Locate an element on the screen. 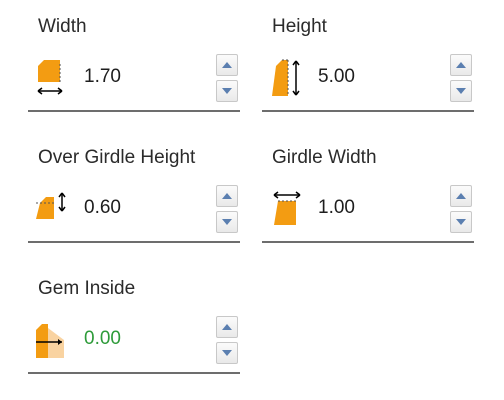  height-spinner is located at coordinates (462, 80).